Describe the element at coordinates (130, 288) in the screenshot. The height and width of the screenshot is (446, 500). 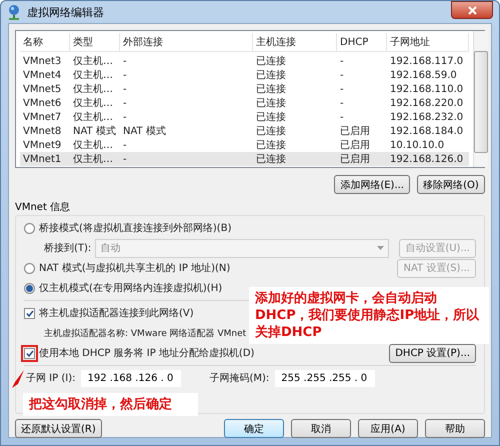
I see `mode-label: 仅主机模式(在专用网络内连接虚拟机)(H)` at that location.